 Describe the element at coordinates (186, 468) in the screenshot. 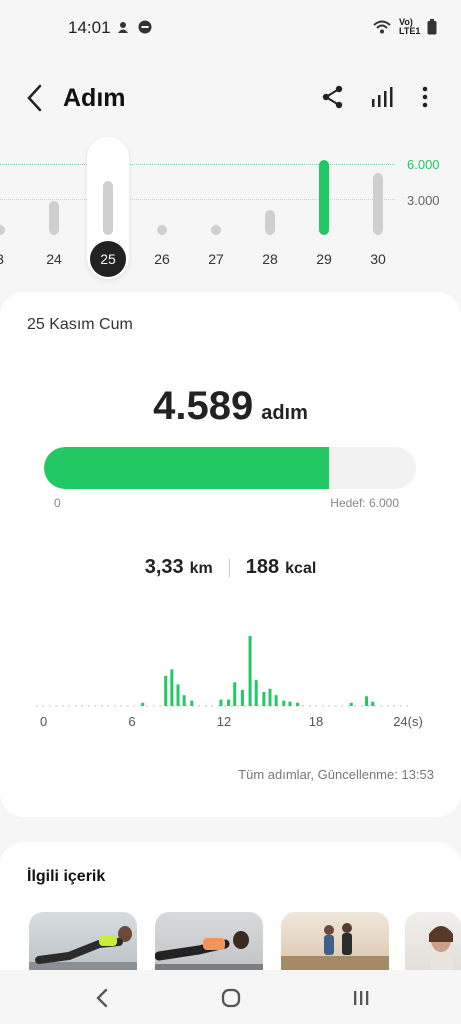

I see `goal-progress-fill` at that location.